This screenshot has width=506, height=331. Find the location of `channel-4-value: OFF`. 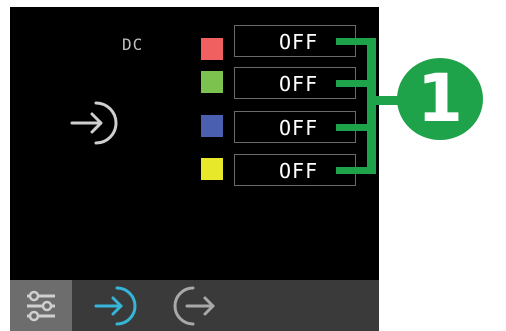

channel-4-value: OFF is located at coordinates (299, 171).